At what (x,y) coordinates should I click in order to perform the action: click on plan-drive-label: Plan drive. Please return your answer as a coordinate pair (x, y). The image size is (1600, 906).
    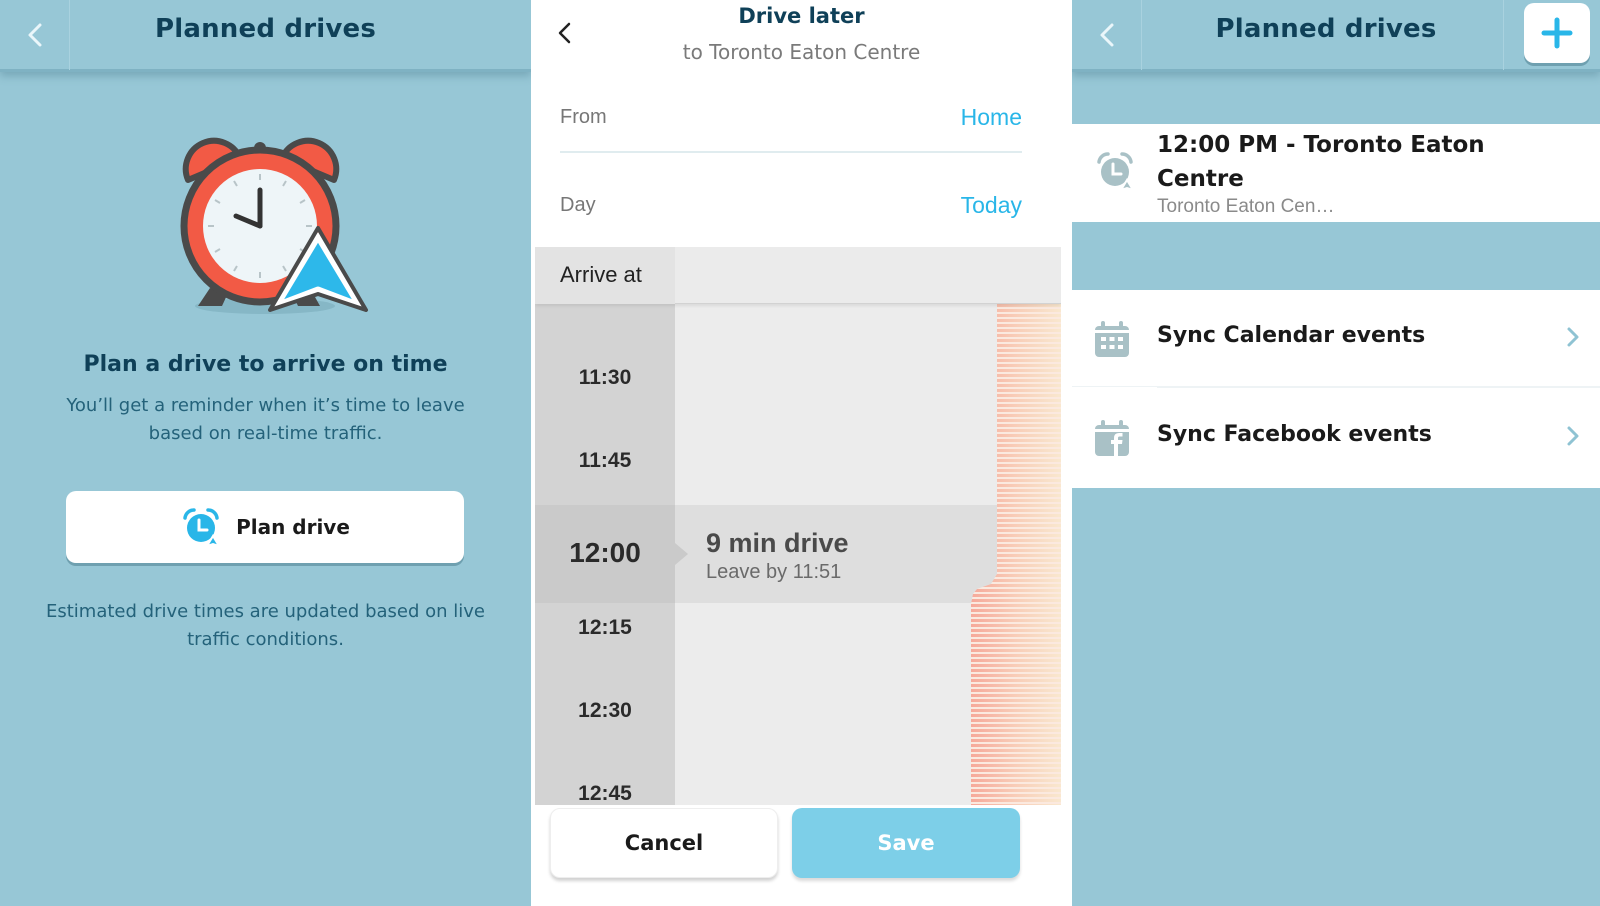
    Looking at the image, I should click on (293, 527).